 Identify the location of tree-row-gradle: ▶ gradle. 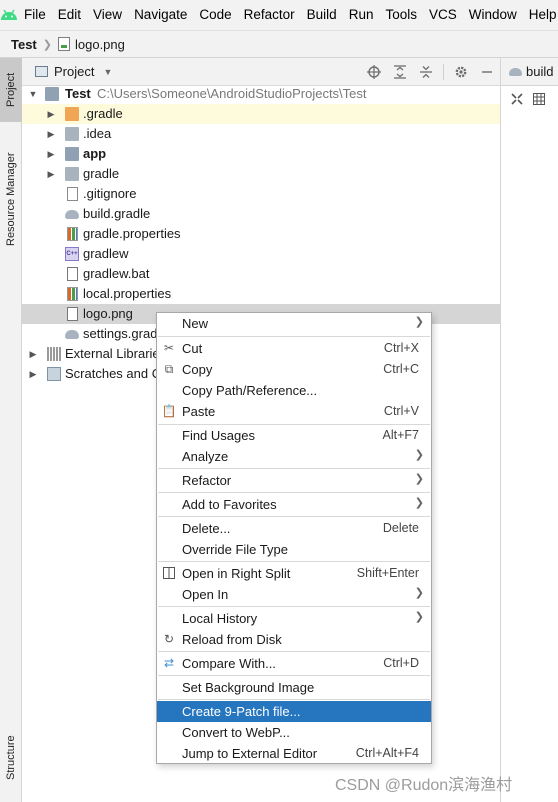
(261, 174).